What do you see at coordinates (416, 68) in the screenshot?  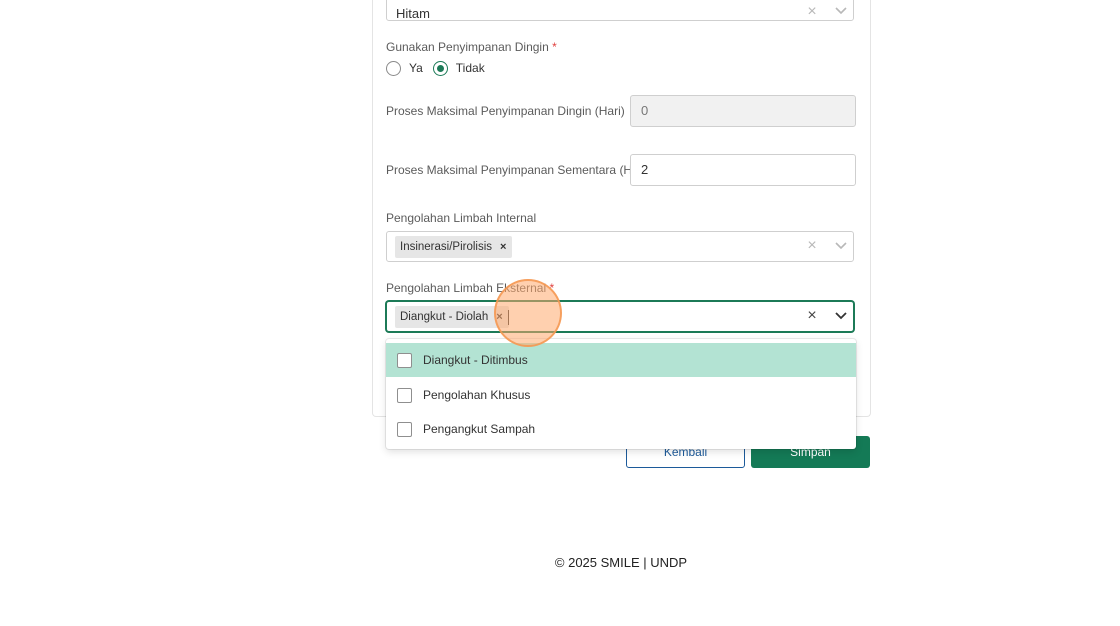 I see `radio-ya-label: Ya` at bounding box center [416, 68].